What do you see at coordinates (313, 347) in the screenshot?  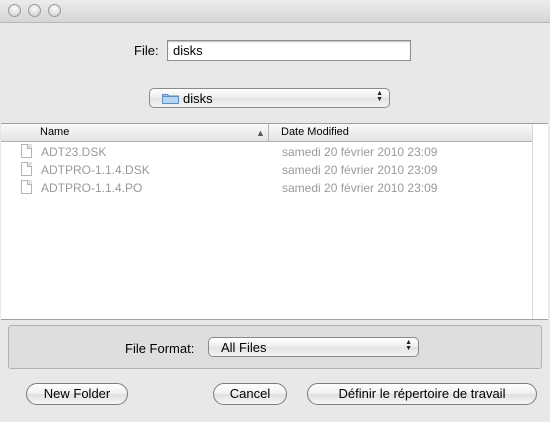 I see `file-format-popup: All Files ▲ ▼` at bounding box center [313, 347].